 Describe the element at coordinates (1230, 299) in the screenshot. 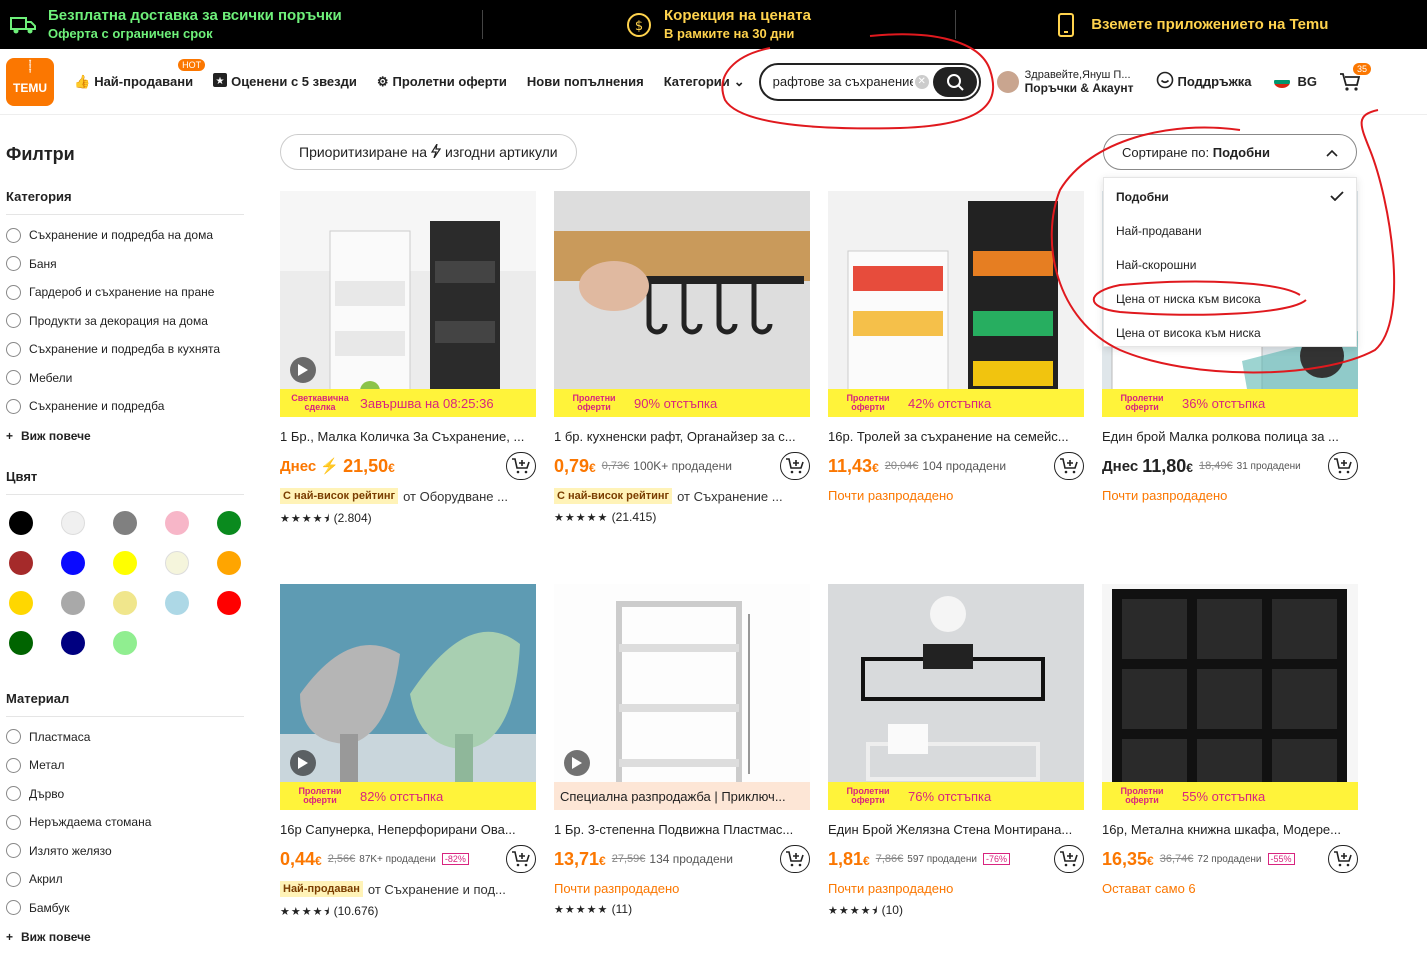

I see `sort-option: Цена от ниска към висока` at that location.